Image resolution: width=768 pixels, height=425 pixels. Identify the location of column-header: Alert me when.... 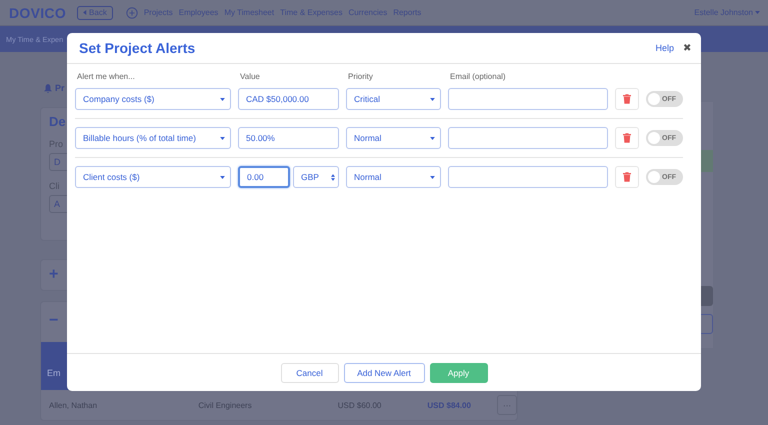
(106, 76).